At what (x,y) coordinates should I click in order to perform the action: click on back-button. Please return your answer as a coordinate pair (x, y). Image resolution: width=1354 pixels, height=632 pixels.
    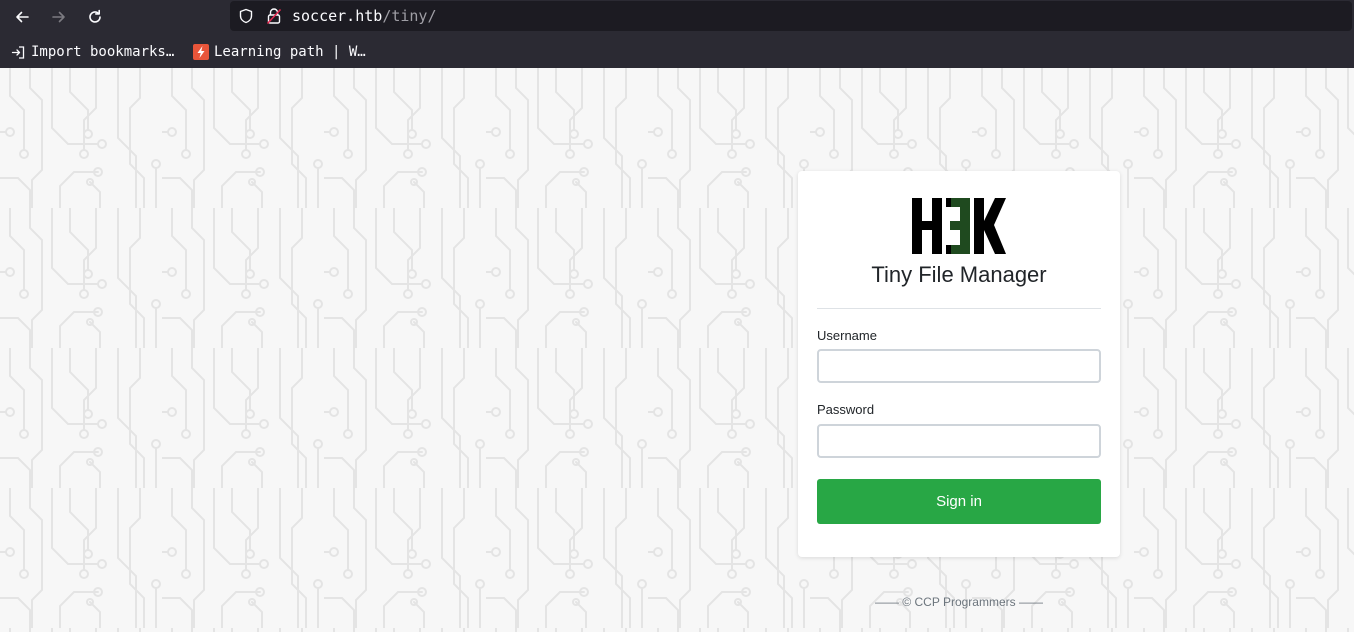
    Looking at the image, I should click on (22, 17).